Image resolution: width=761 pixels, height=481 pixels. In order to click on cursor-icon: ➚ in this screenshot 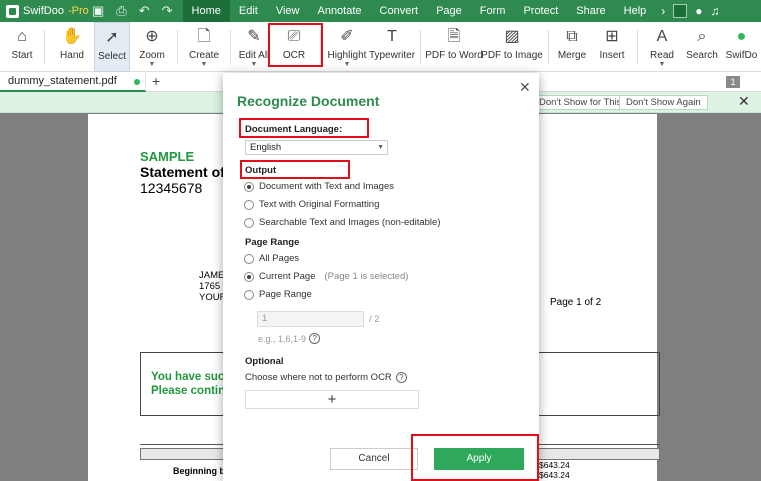, I will do `click(112, 37)`.